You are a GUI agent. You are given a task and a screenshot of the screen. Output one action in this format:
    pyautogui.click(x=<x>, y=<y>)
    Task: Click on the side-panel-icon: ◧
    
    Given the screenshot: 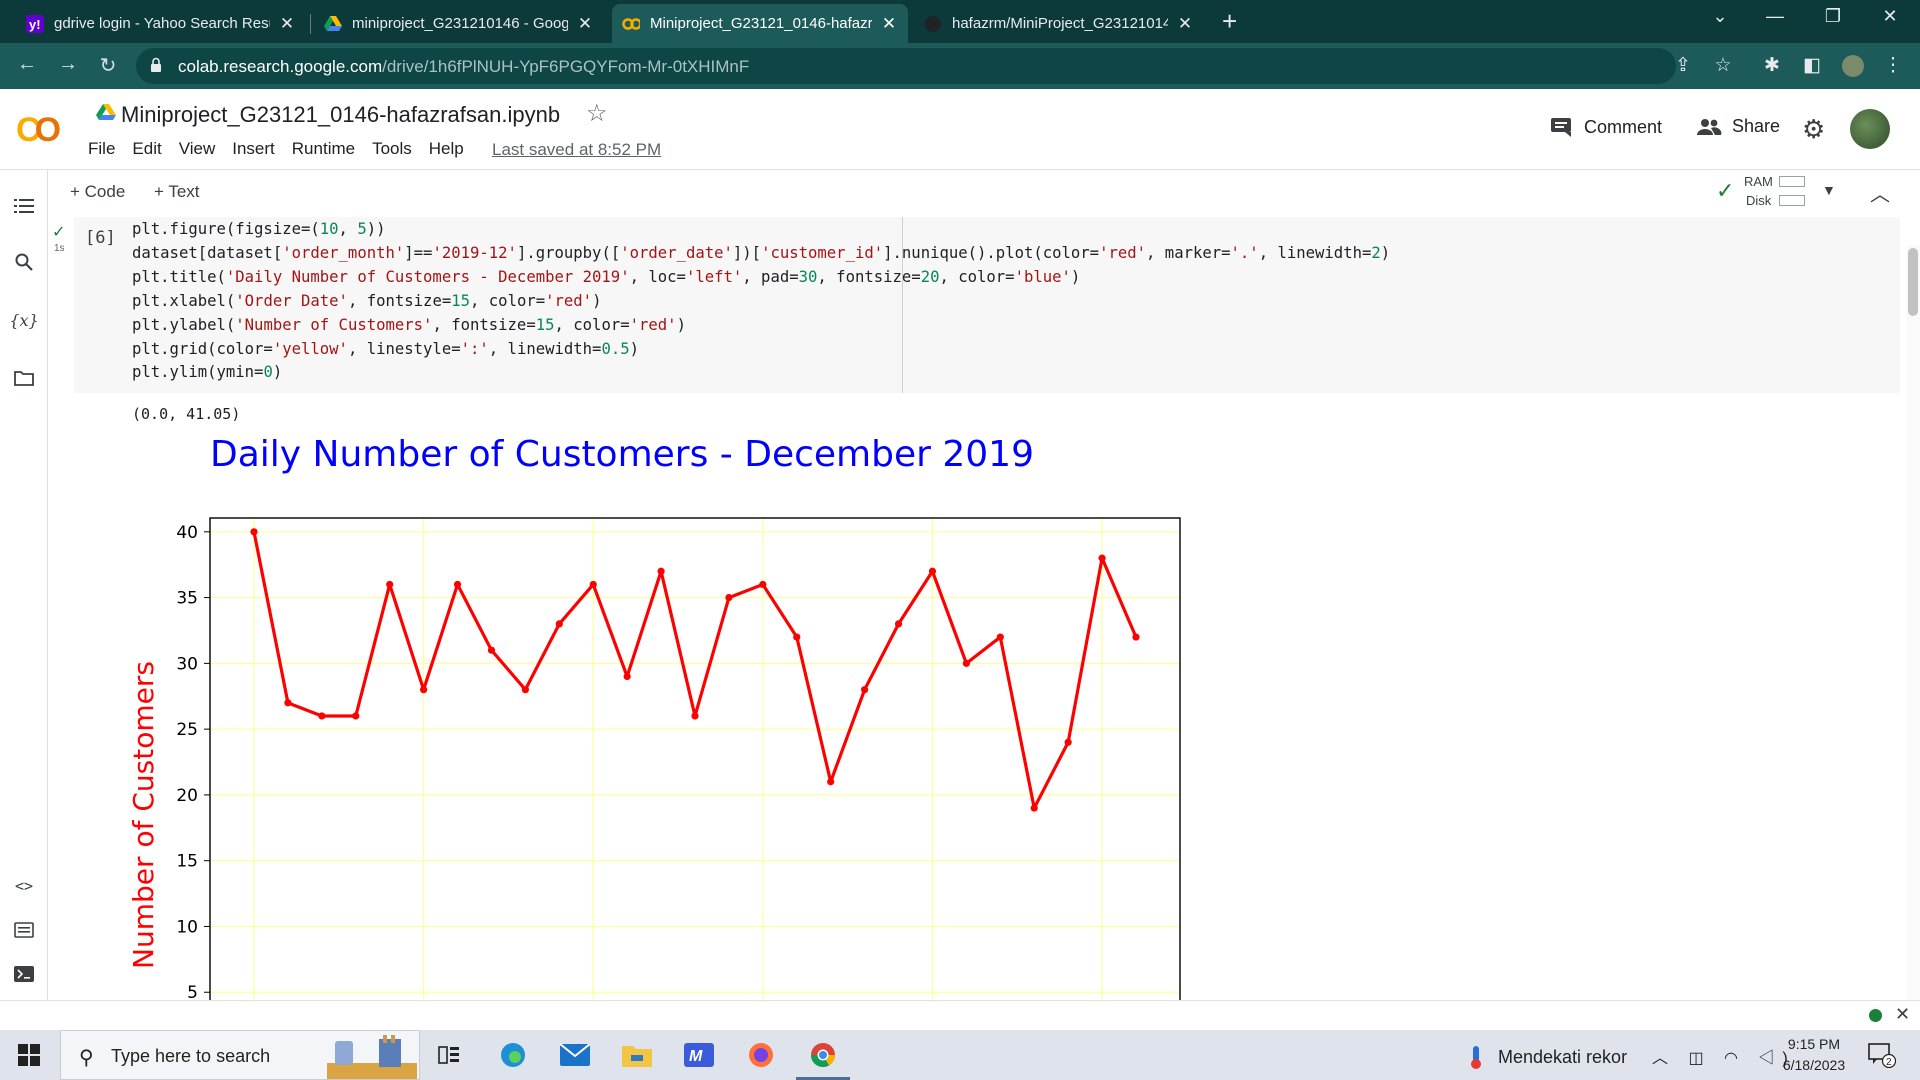 What is the action you would take?
    pyautogui.click(x=1812, y=65)
    